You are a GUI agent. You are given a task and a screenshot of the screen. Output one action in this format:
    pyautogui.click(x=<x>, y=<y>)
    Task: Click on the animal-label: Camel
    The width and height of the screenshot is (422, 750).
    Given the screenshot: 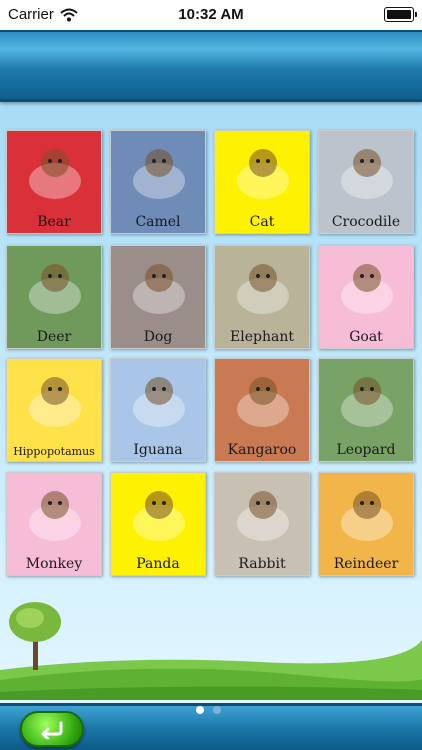 What is the action you would take?
    pyautogui.click(x=158, y=222)
    